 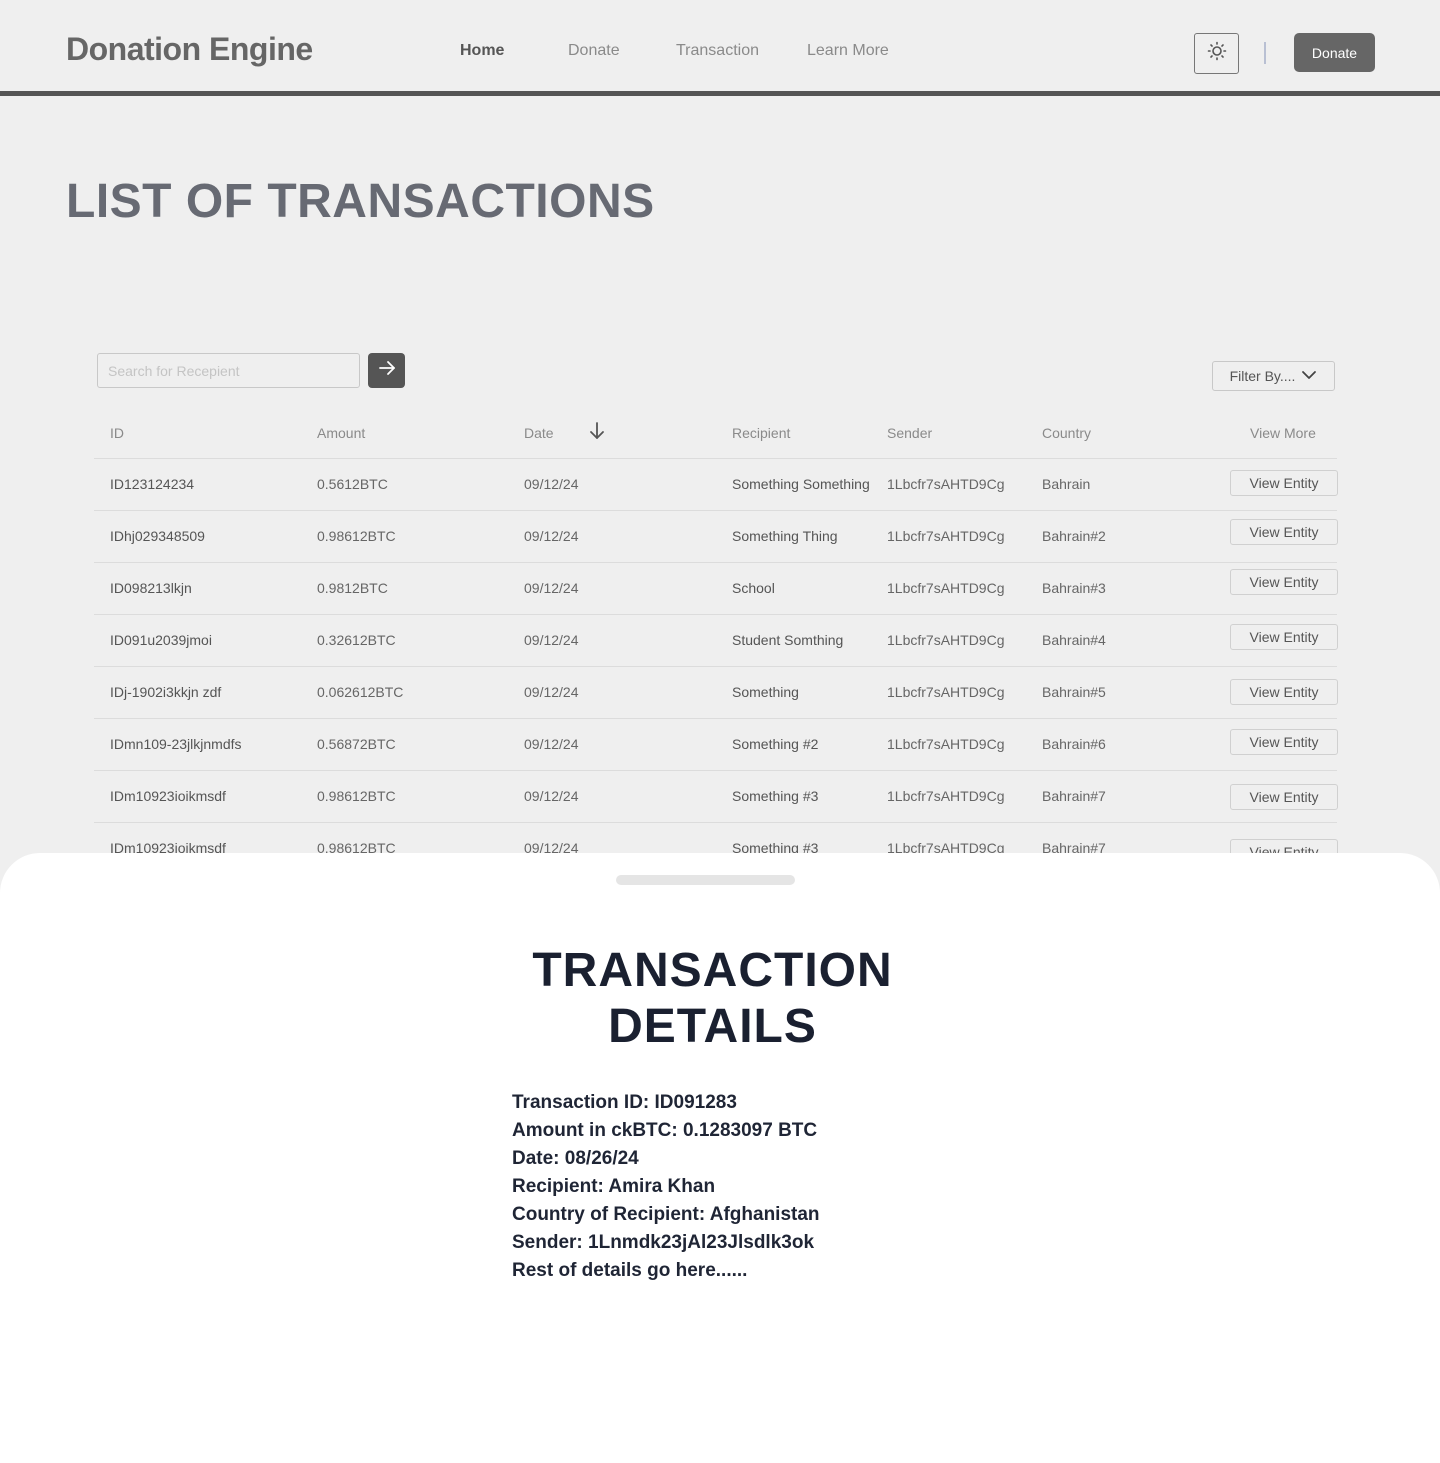 I want to click on sheet-drag-handle, so click(x=705, y=880).